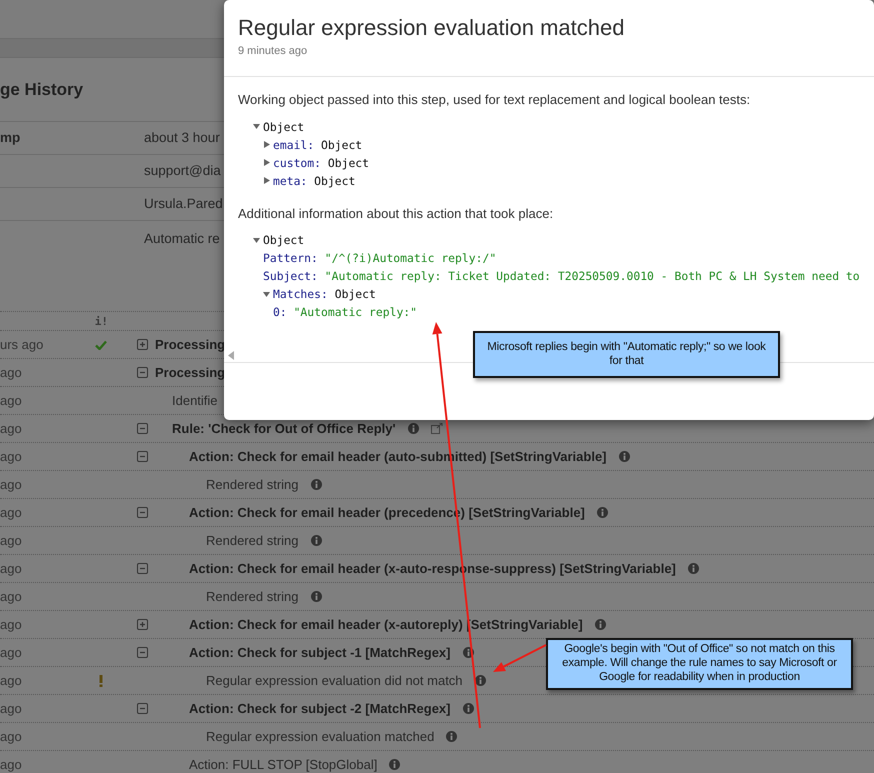  What do you see at coordinates (182, 137) in the screenshot?
I see `detail-value: about 3 hour` at bounding box center [182, 137].